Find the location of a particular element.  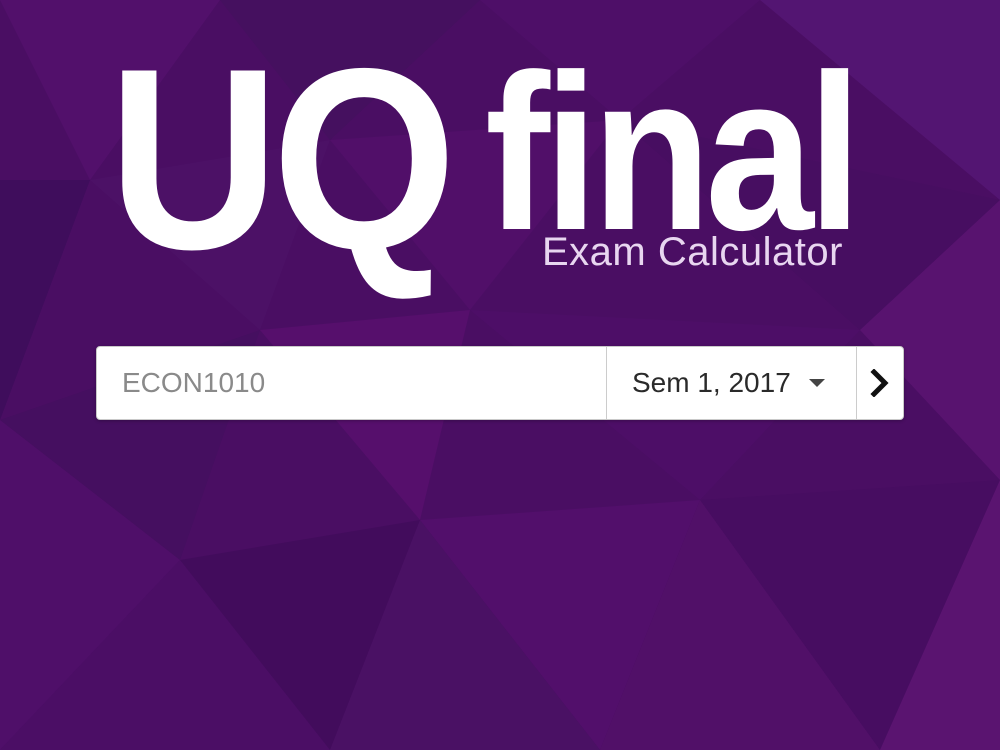

course-code-input is located at coordinates (351, 383).